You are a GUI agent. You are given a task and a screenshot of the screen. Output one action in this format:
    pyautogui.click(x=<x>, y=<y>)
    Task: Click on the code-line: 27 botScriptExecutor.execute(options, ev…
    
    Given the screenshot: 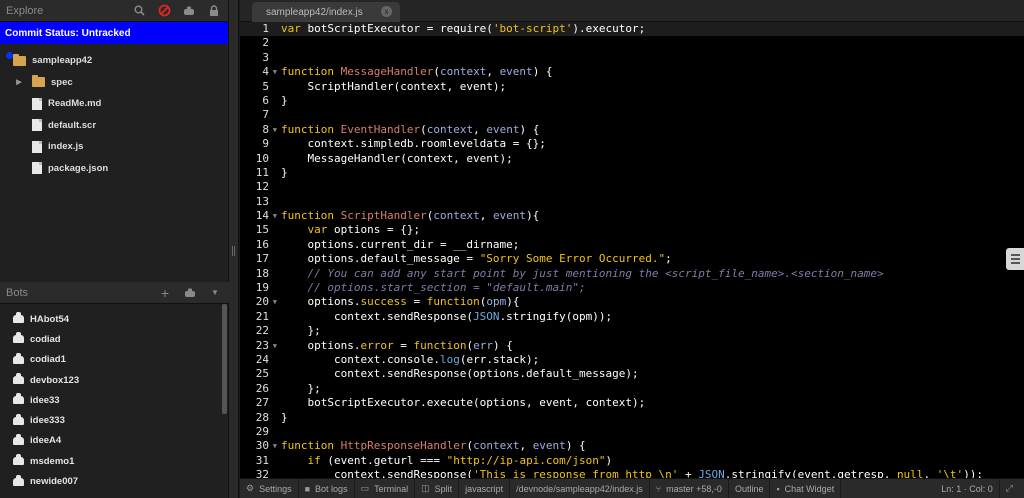 What is the action you would take?
    pyautogui.click(x=632, y=403)
    